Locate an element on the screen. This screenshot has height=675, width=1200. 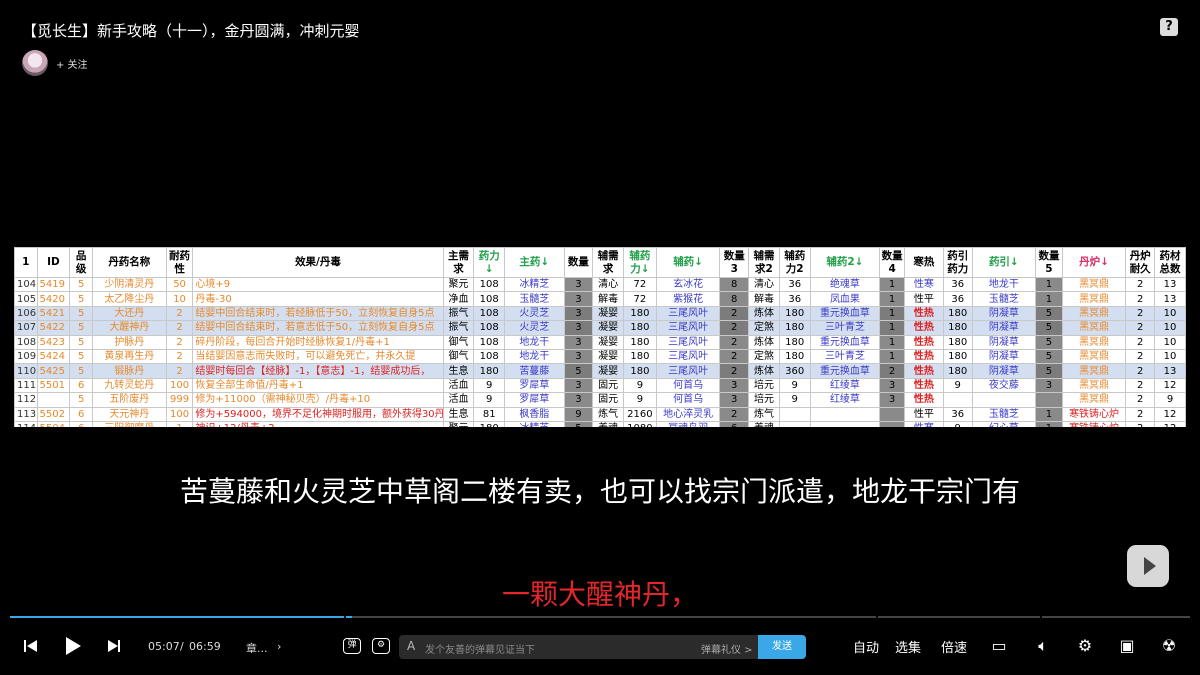
danmaku-style-icon: A is located at coordinates (411, 646).